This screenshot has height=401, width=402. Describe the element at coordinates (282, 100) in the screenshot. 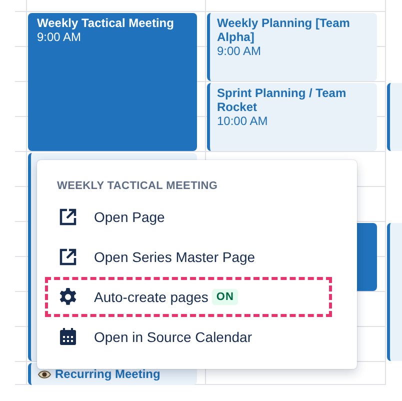

I see `event-title: Sprint Planning / Team Rocket` at that location.